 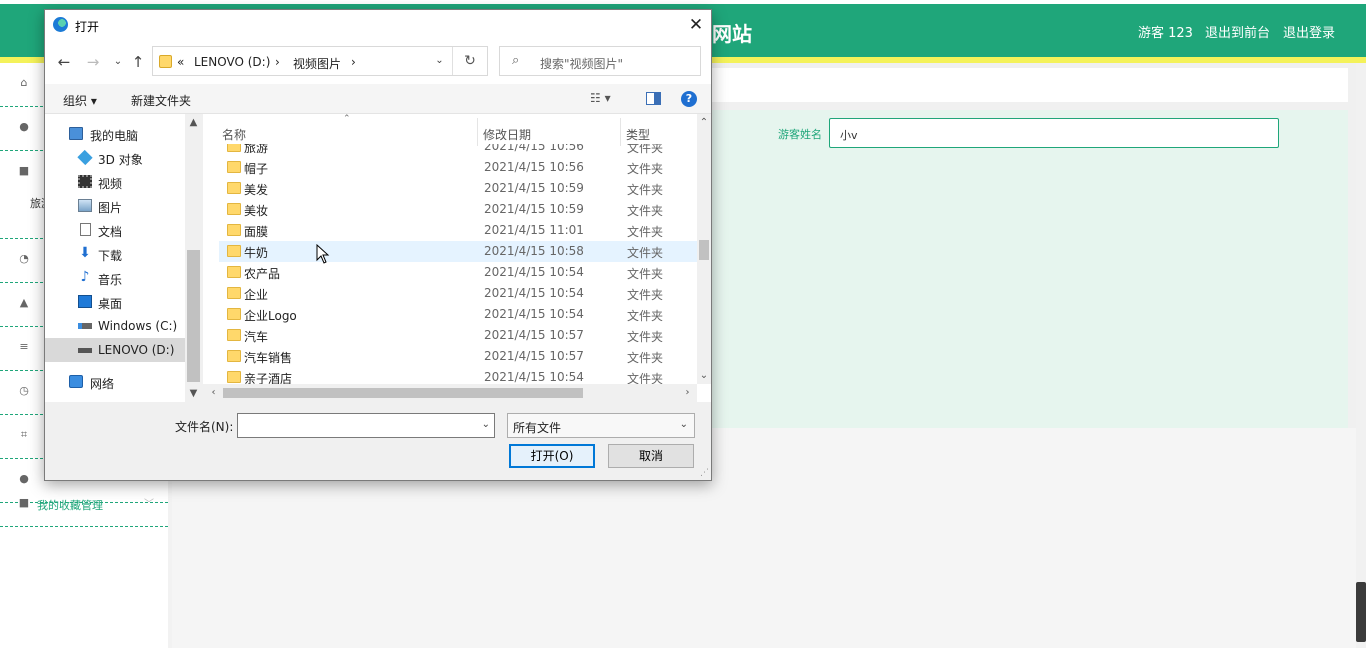 I want to click on file-date: 2021/4/15 10:59, so click(x=534, y=188).